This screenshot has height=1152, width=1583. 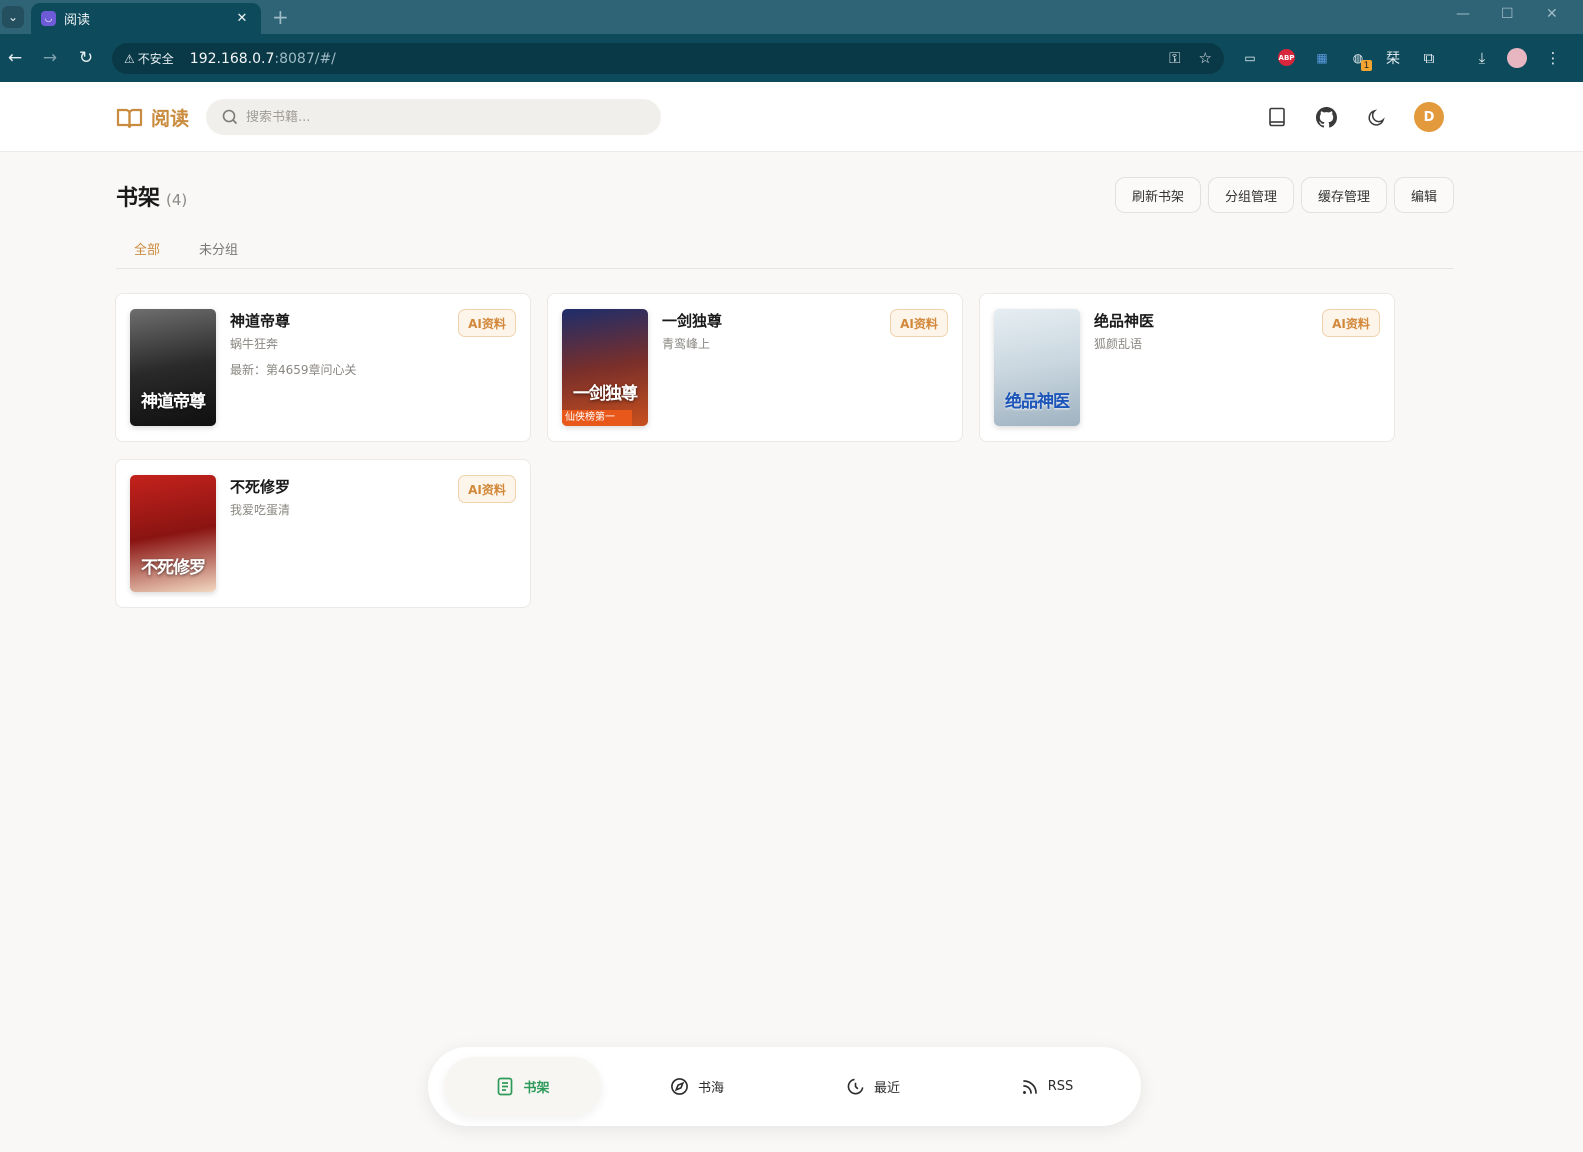 What do you see at coordinates (1277, 117) in the screenshot?
I see `book-icon` at bounding box center [1277, 117].